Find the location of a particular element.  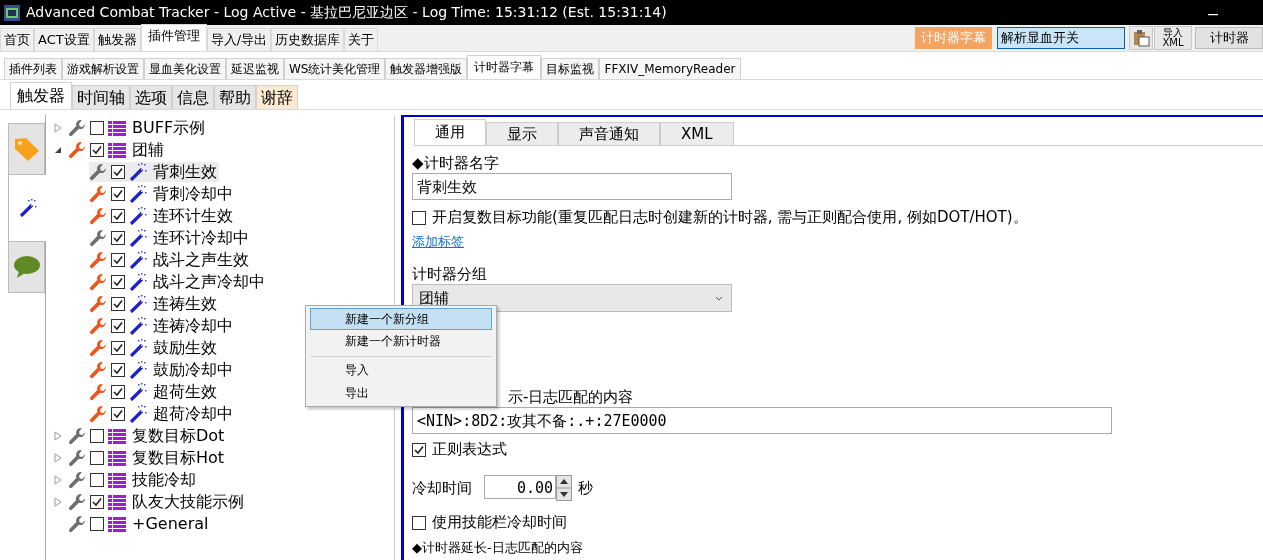

tree-item: 技能冷却 is located at coordinates (164, 480).